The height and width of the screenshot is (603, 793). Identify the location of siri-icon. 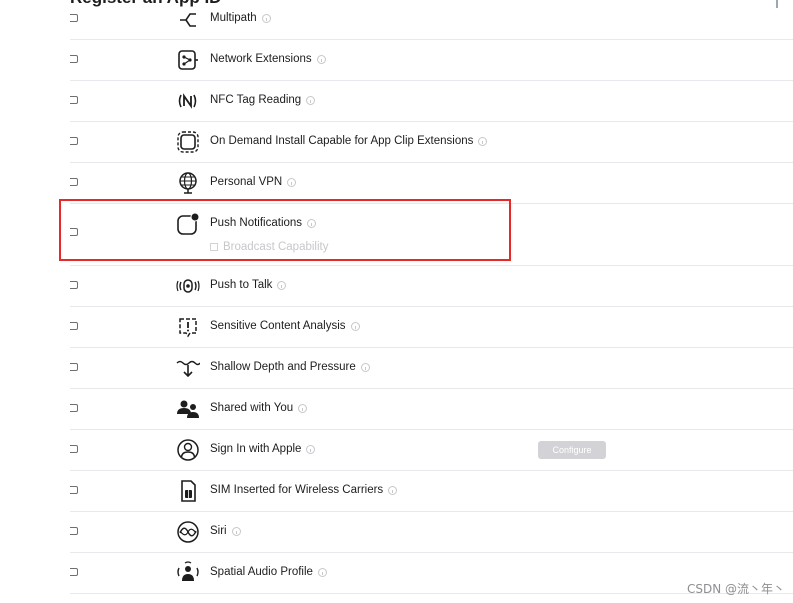
(188, 532).